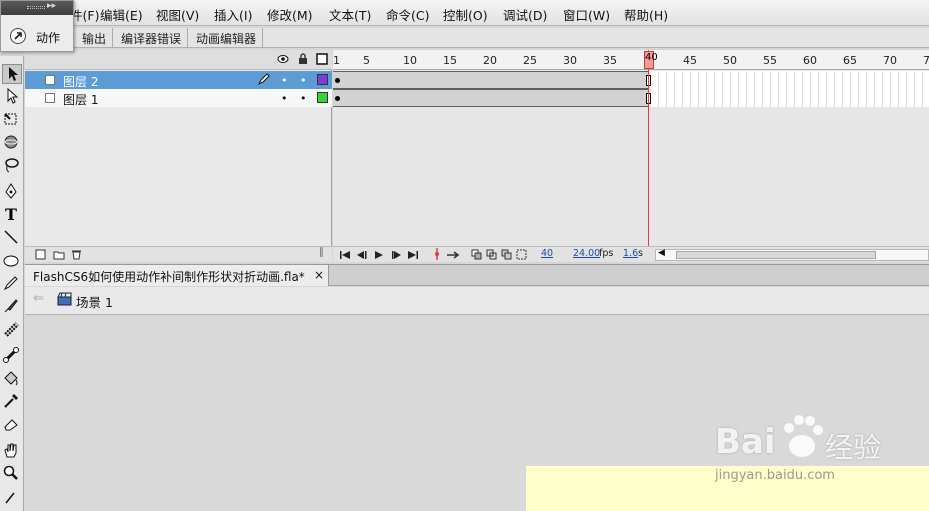 This screenshot has width=929, height=511. I want to click on menu-commands: 命令(C), so click(407, 14).